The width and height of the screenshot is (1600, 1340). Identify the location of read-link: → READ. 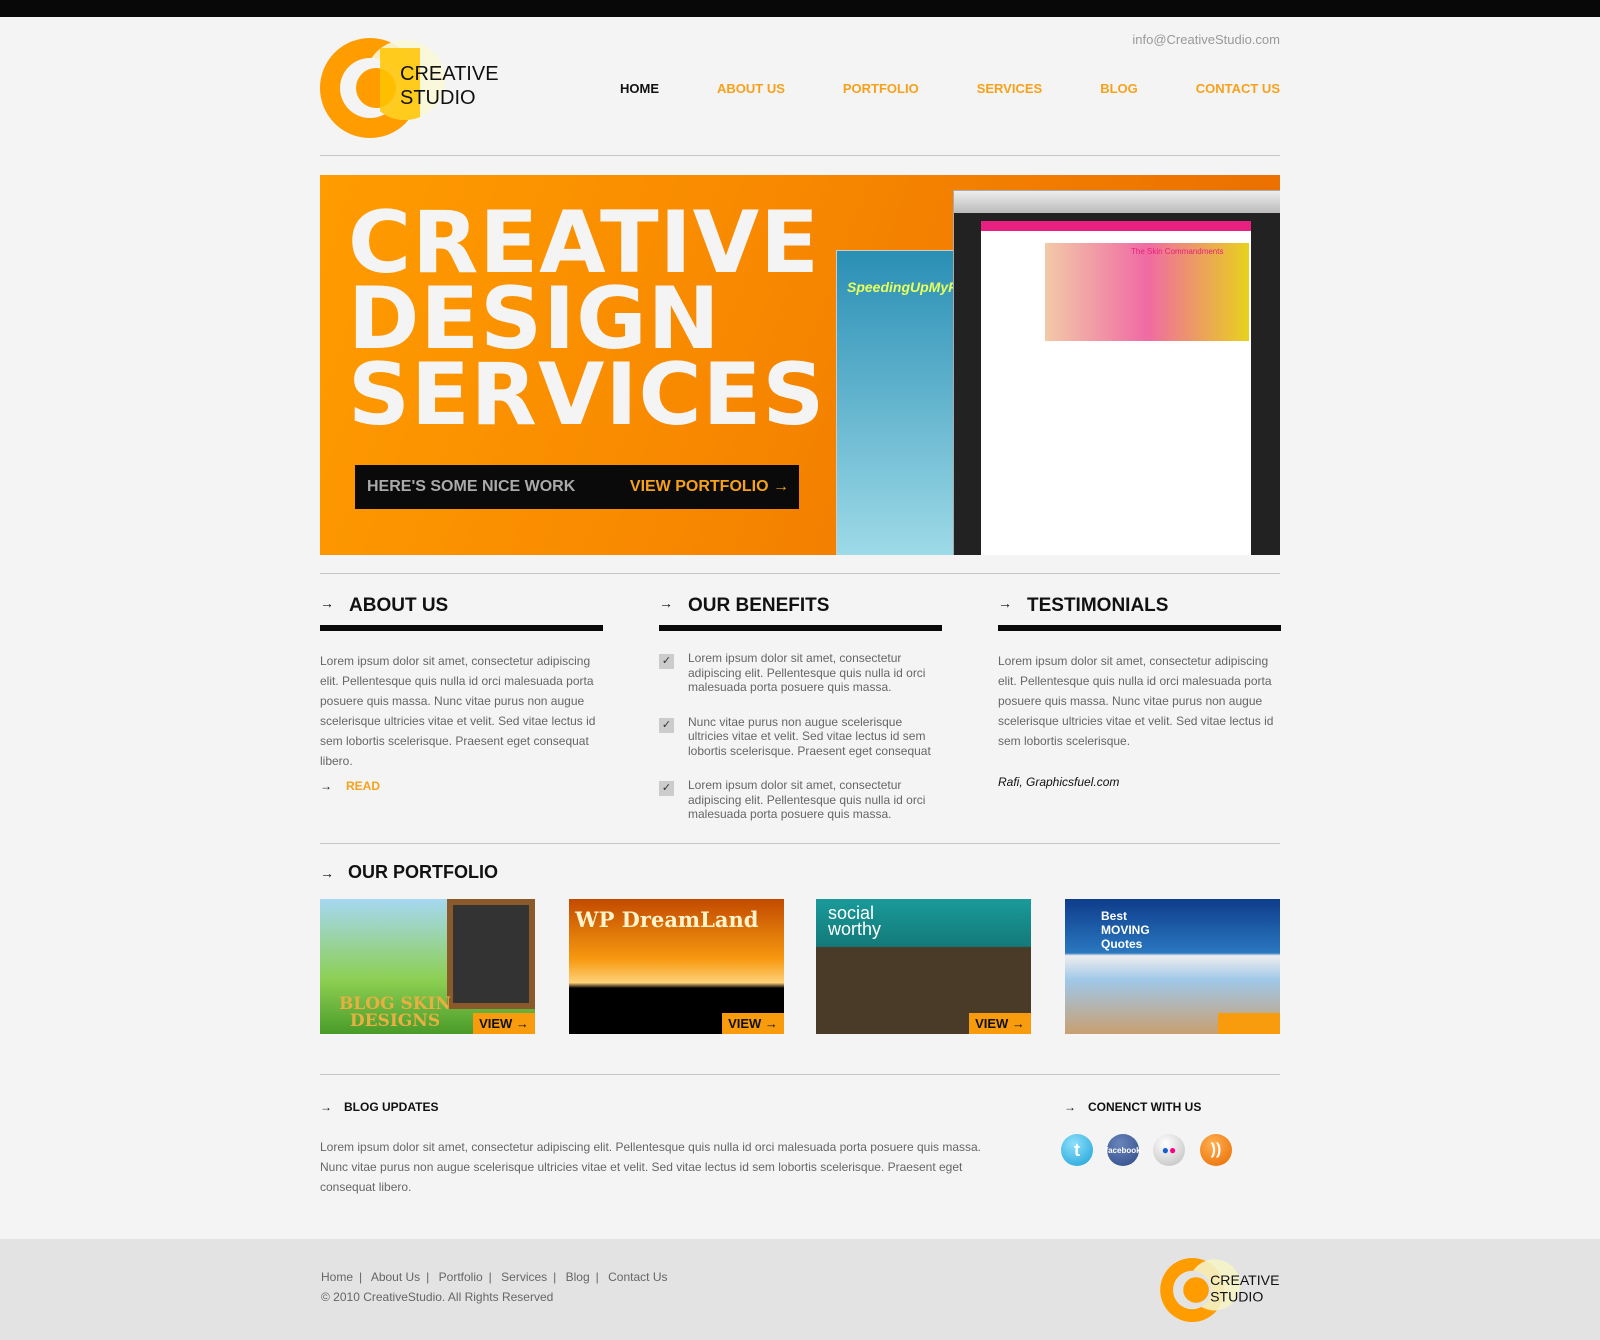
(461, 786).